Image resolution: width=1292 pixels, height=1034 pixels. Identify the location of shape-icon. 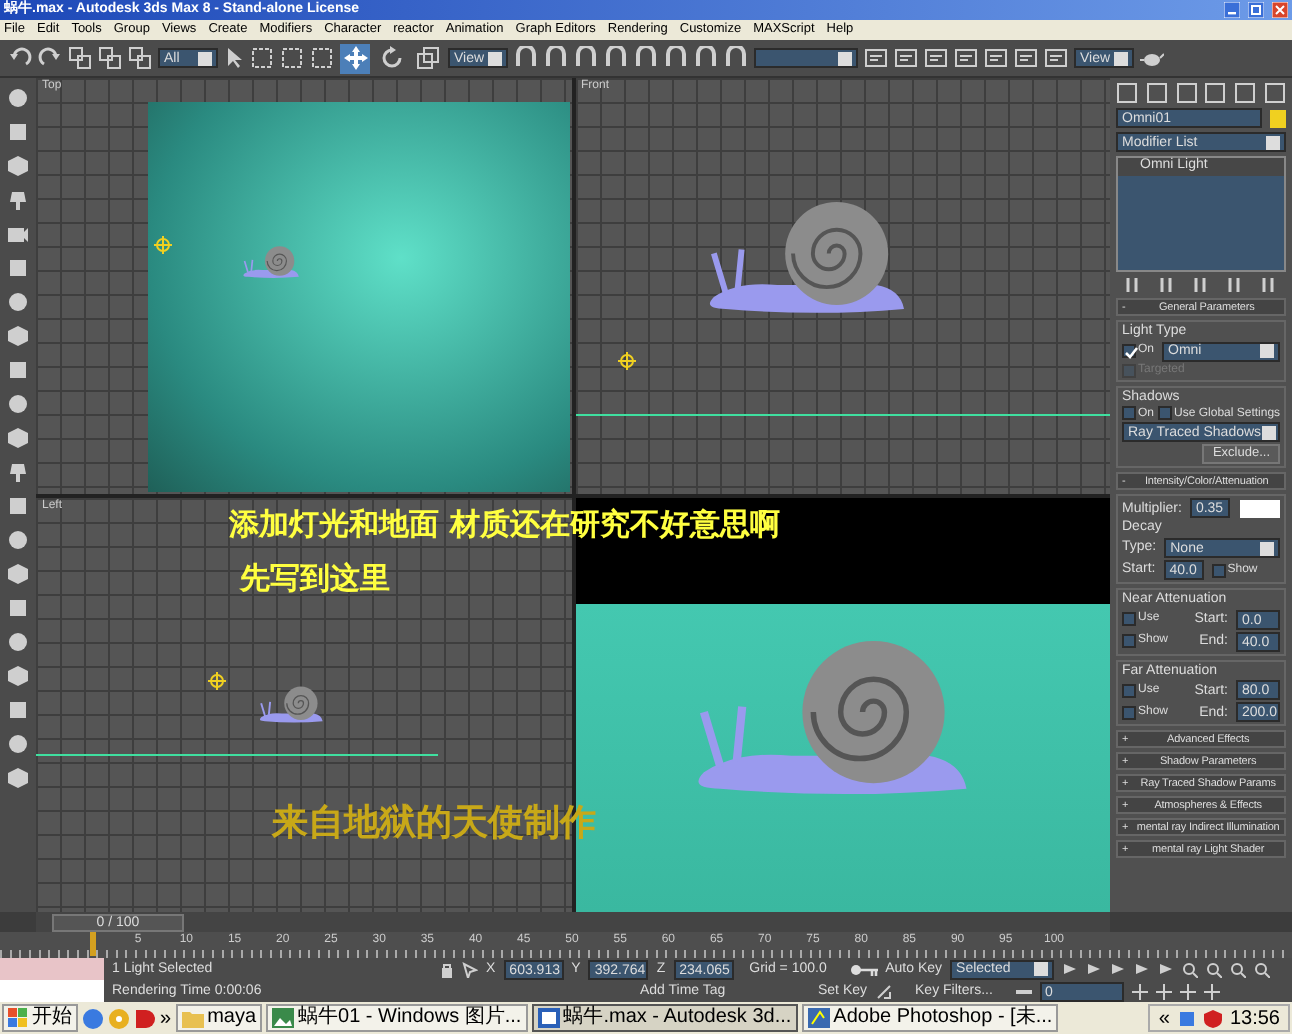
(145, 1018).